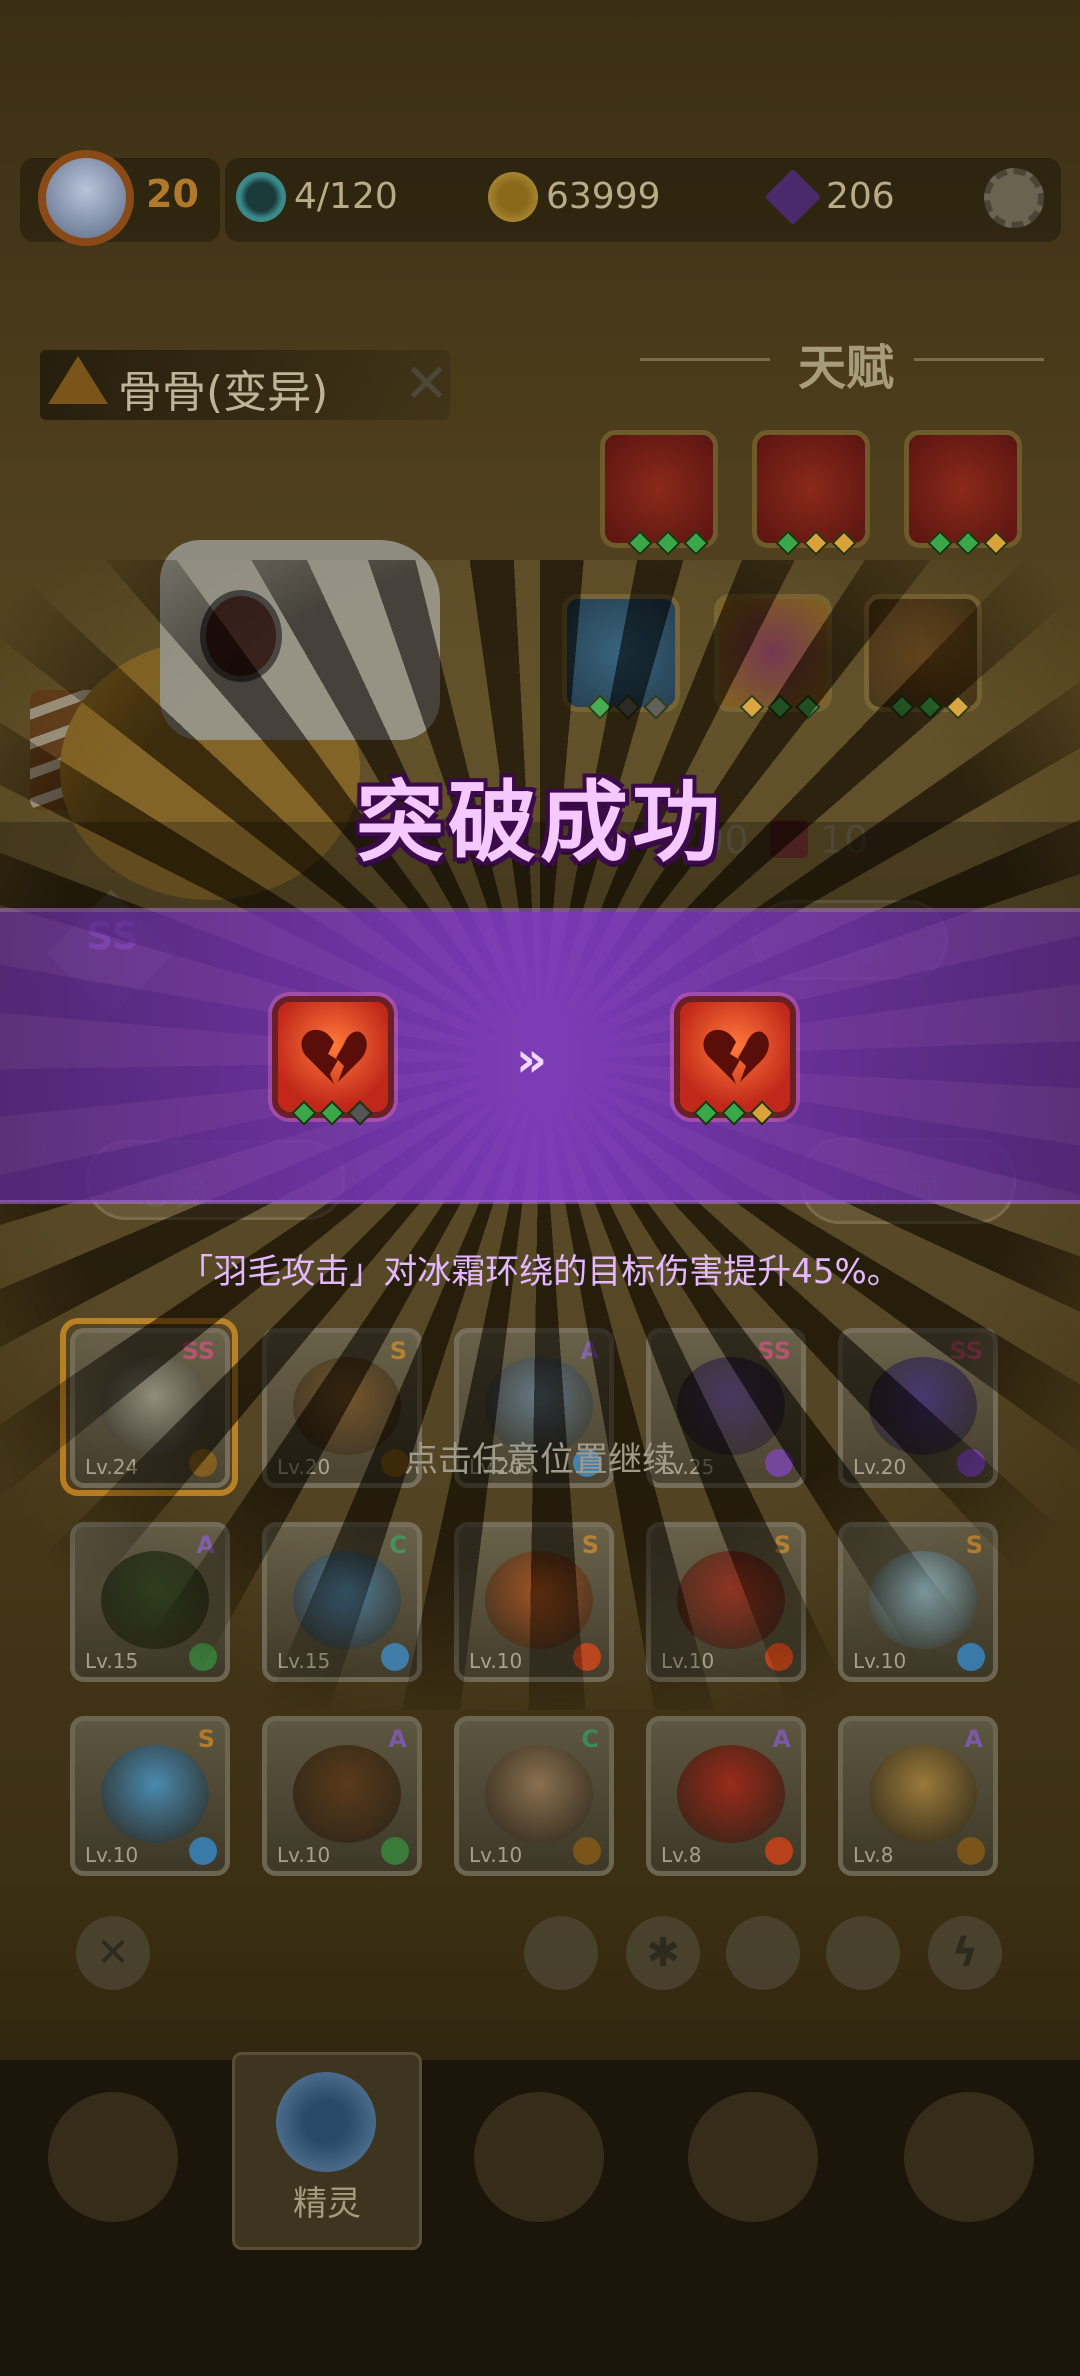 This screenshot has height=2376, width=1080. I want to click on pet-card: A Lv.10, so click(342, 1796).